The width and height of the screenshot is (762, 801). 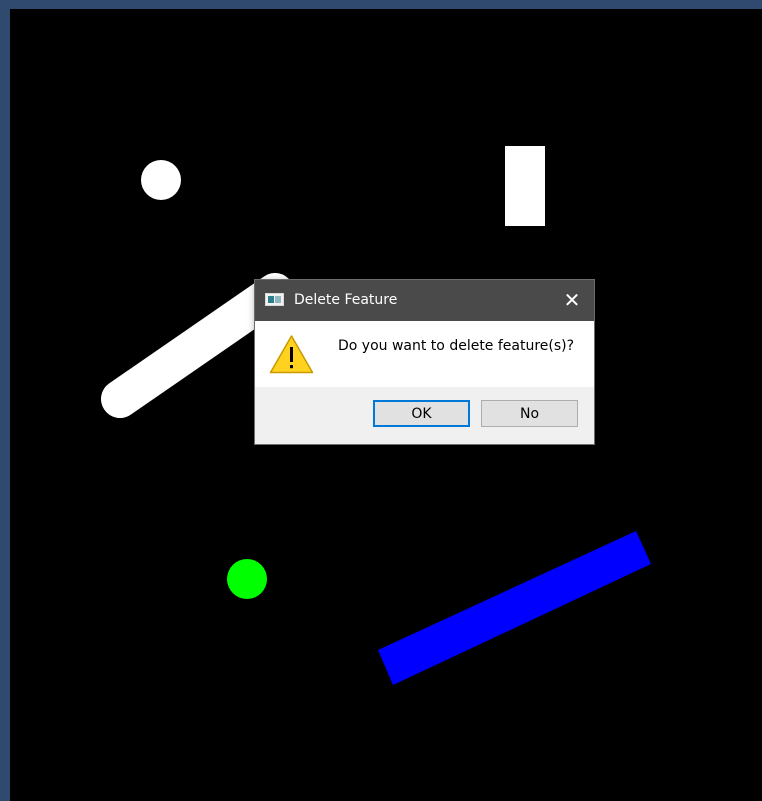 I want to click on dialog-body: Do you want to delete feature(s)?, so click(x=424, y=354).